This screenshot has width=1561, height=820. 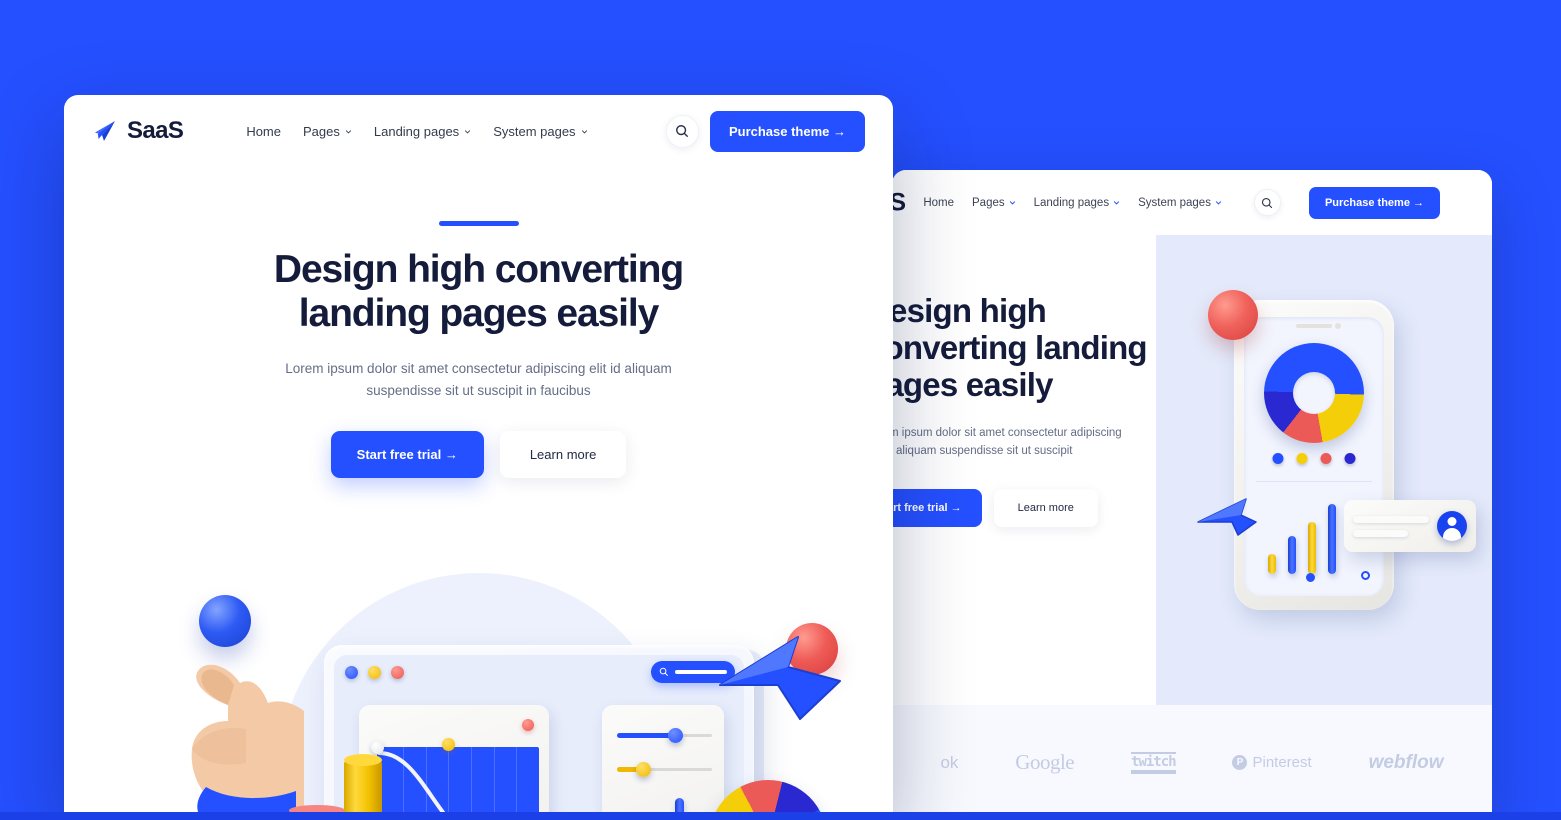 What do you see at coordinates (1318, 326) in the screenshot?
I see `phone-speaker-notch` at bounding box center [1318, 326].